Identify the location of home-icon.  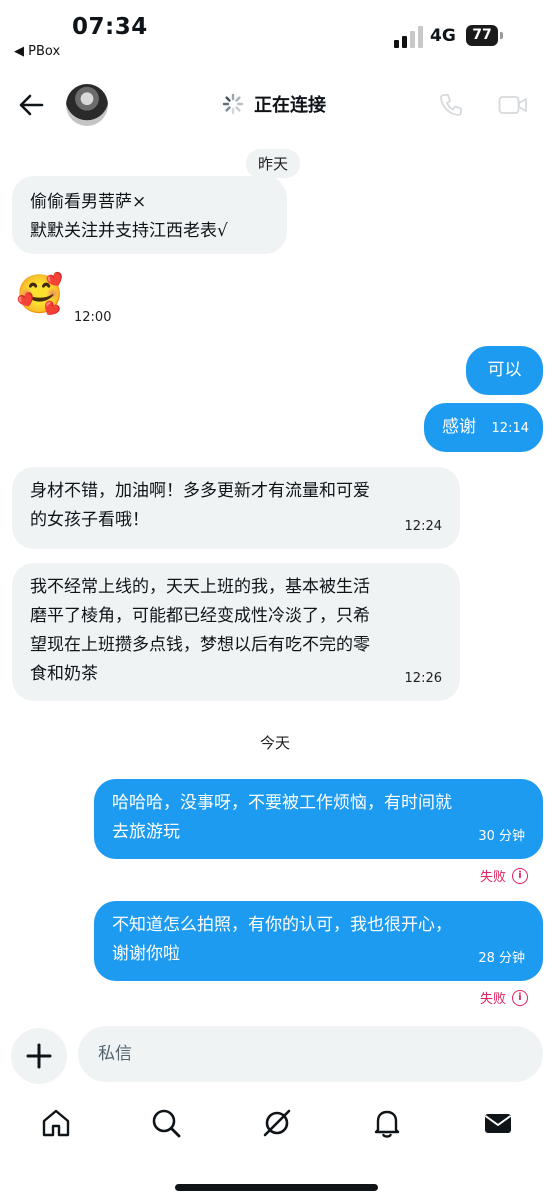
(56, 1123).